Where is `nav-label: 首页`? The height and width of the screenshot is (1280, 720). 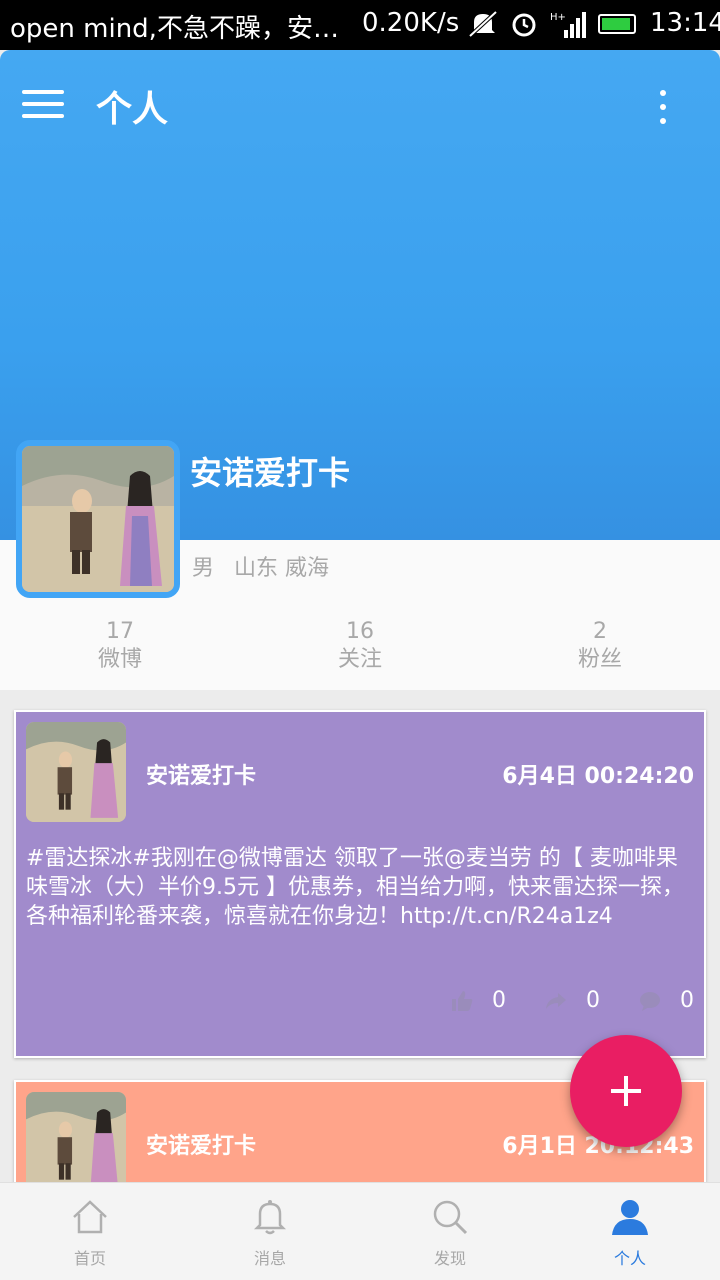 nav-label: 首页 is located at coordinates (89, 1258).